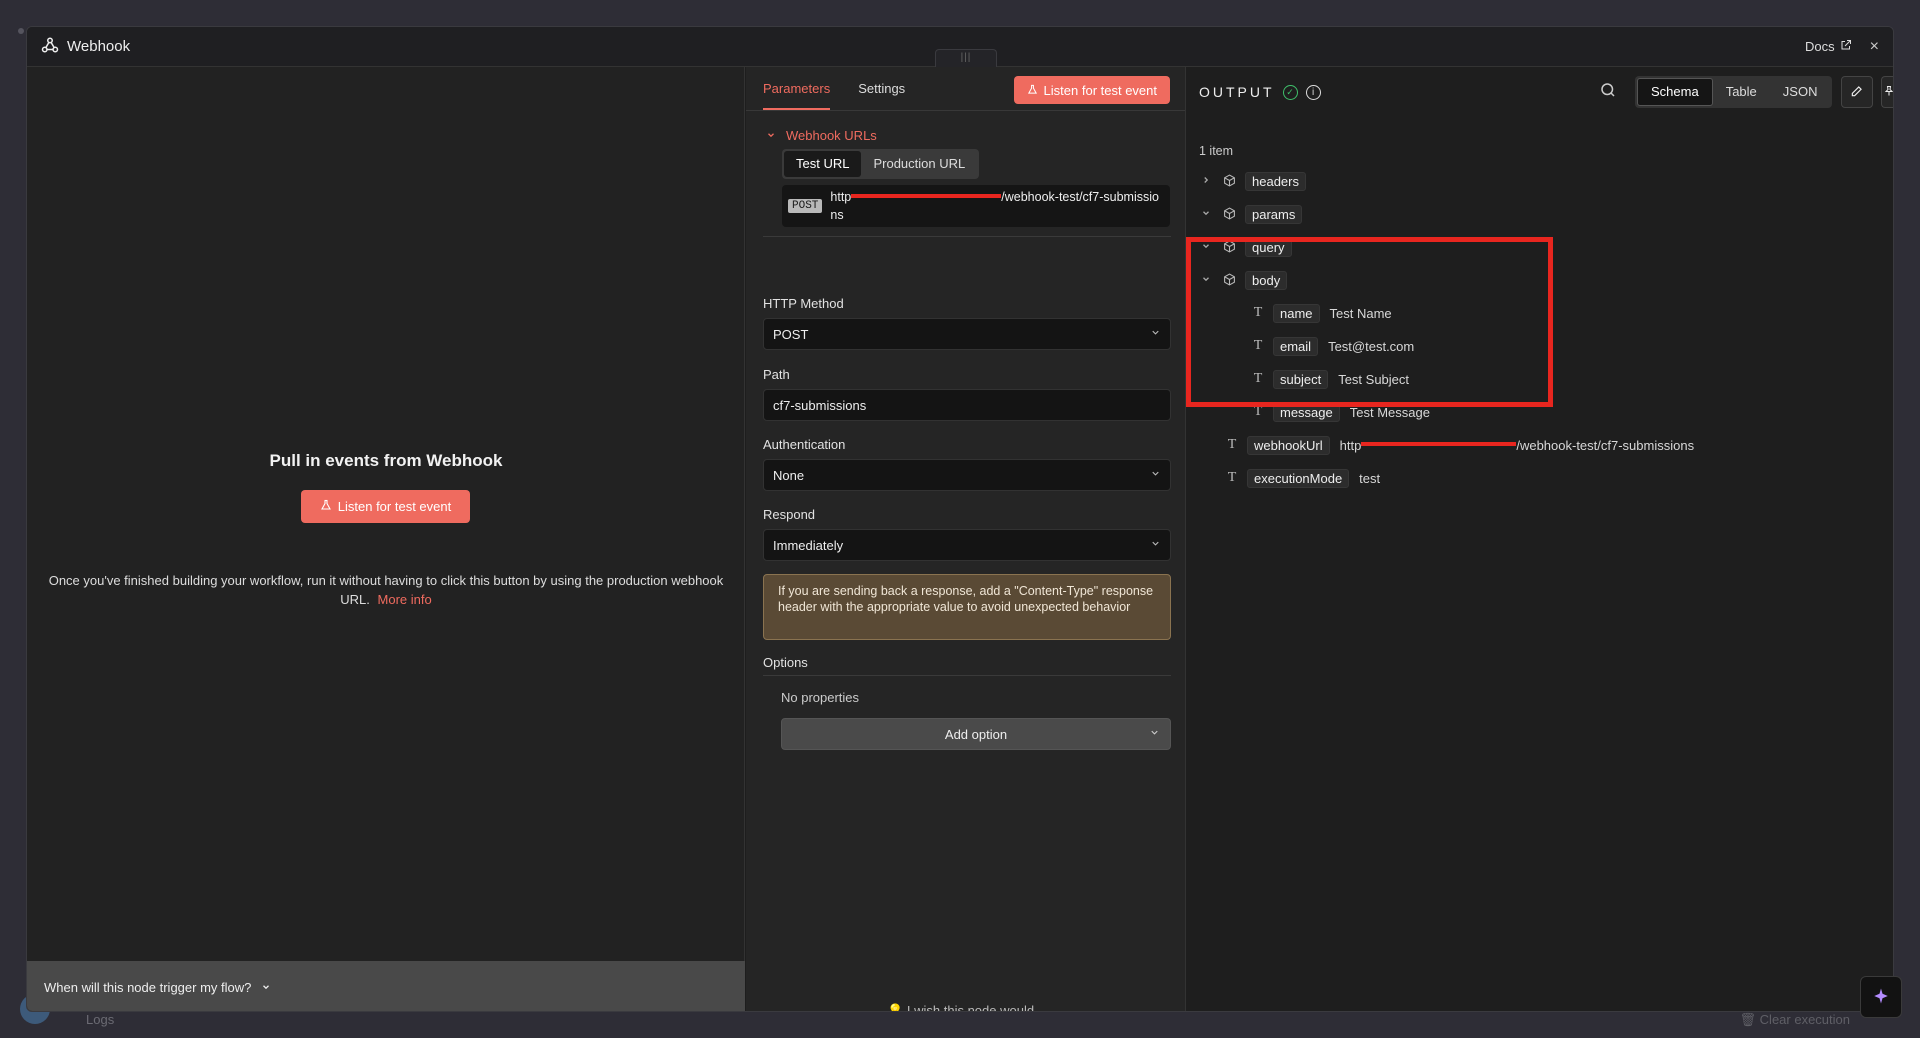  Describe the element at coordinates (1298, 478) in the screenshot. I see `key-executionmode: executionMode` at that location.